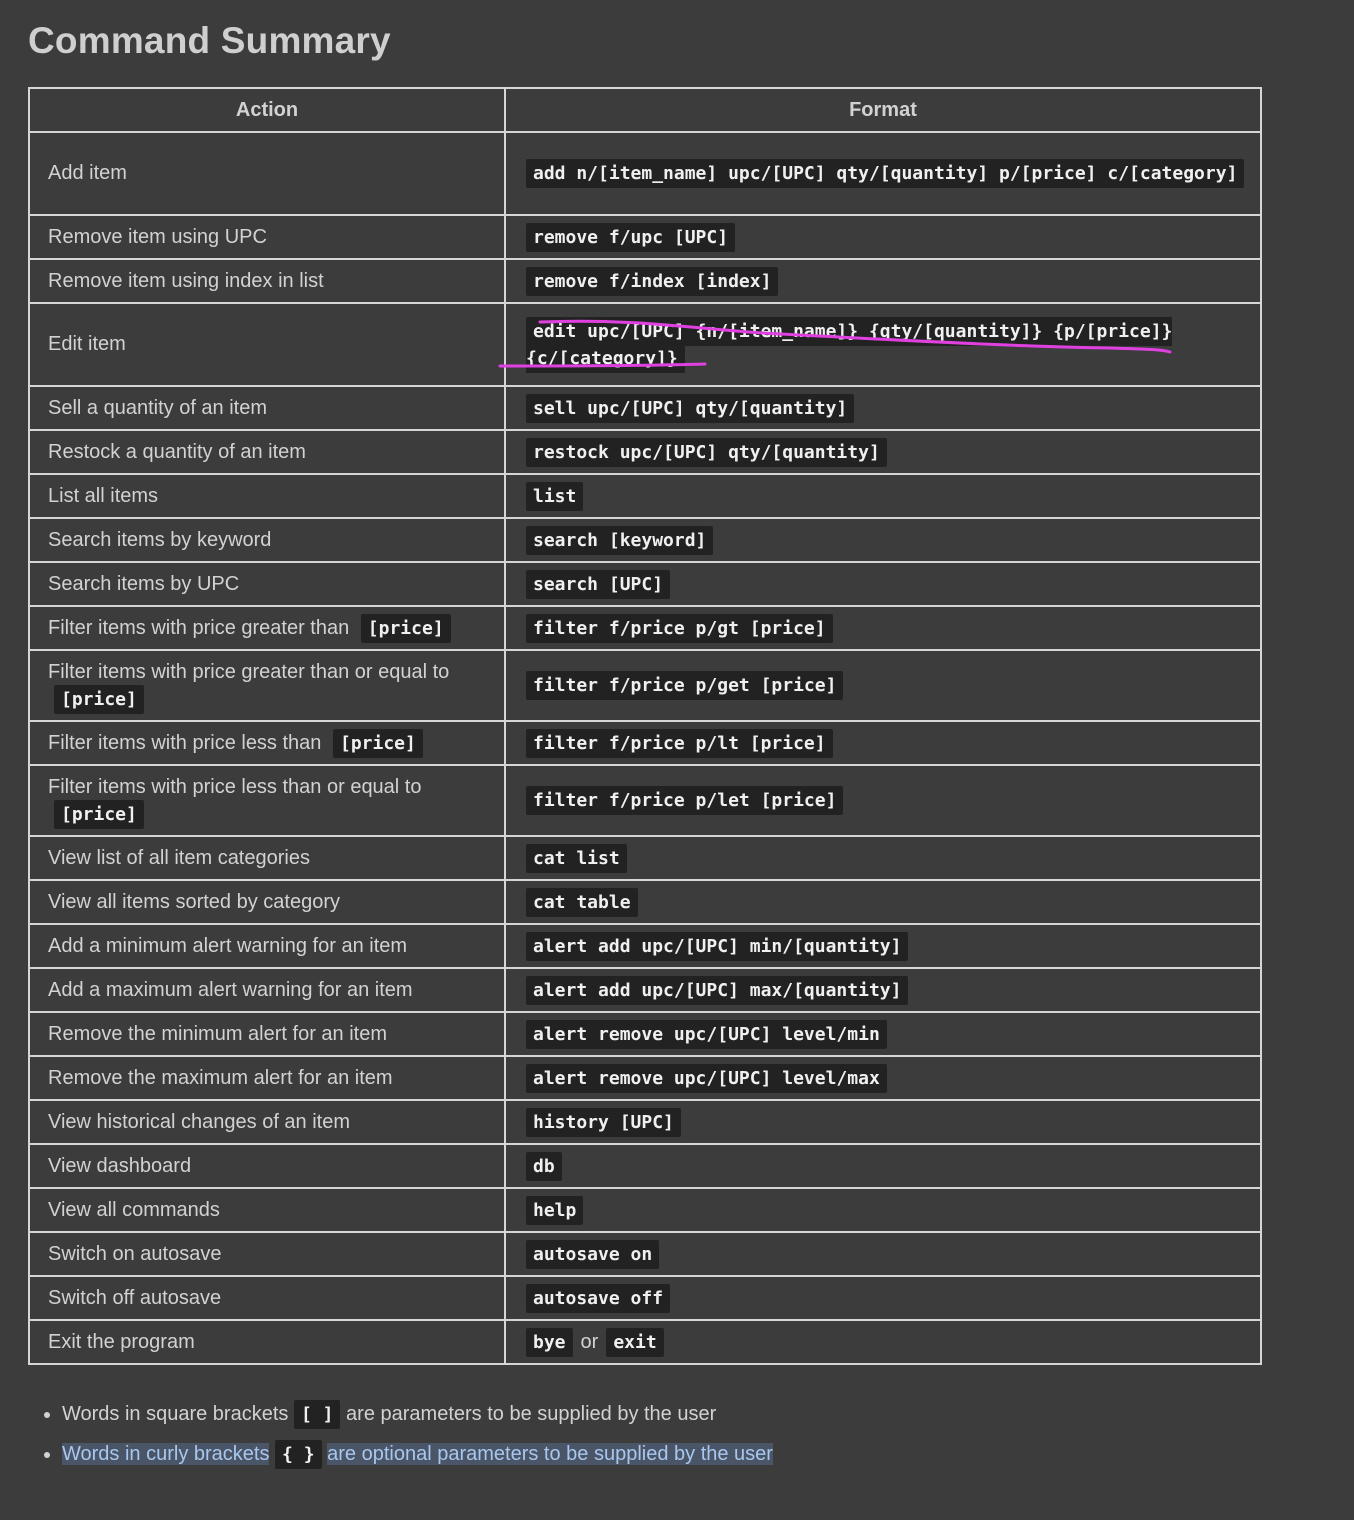 The image size is (1354, 1520). What do you see at coordinates (717, 946) in the screenshot?
I see `format-code: alert add upc/[UPC] min/[quantity]` at bounding box center [717, 946].